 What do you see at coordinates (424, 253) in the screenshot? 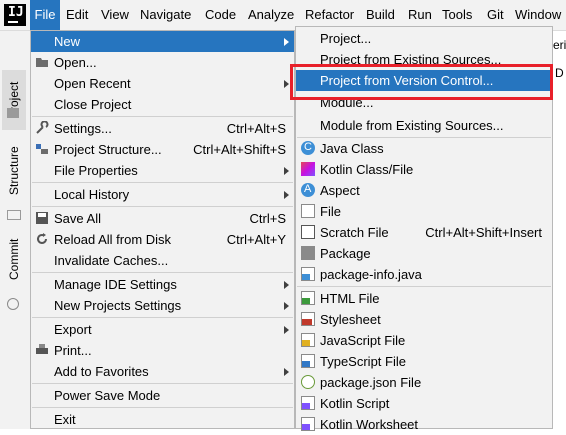
I see `new-package: Package` at bounding box center [424, 253].